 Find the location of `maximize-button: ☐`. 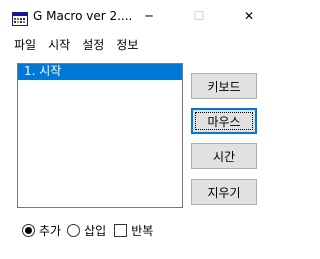

maximize-button: ☐ is located at coordinates (199, 16).